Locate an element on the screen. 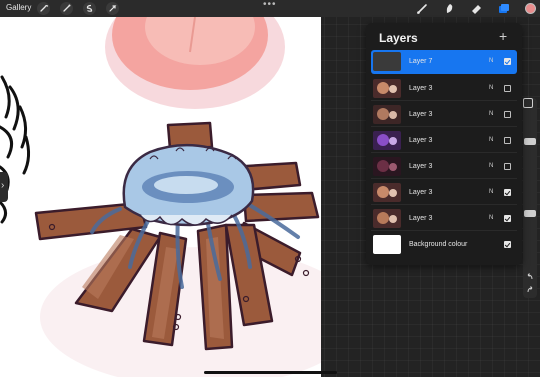  opacity-slider is located at coordinates (530, 213).